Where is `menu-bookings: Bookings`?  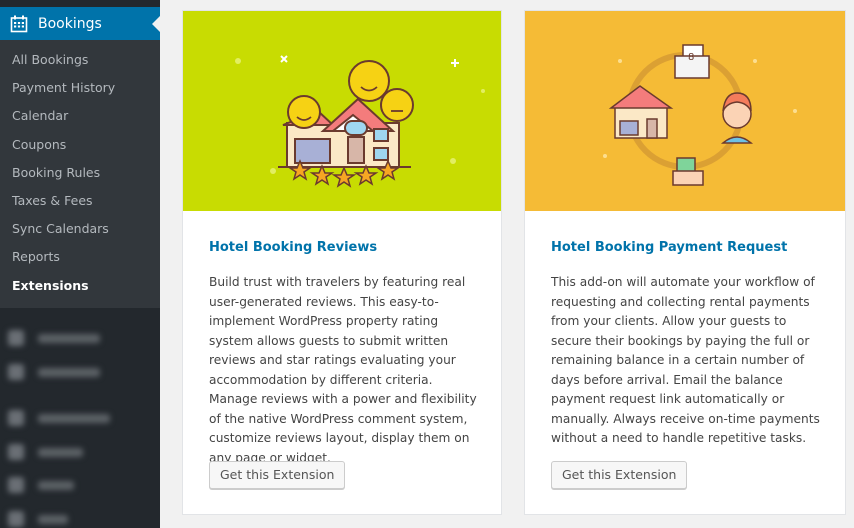 menu-bookings: Bookings is located at coordinates (80, 23).